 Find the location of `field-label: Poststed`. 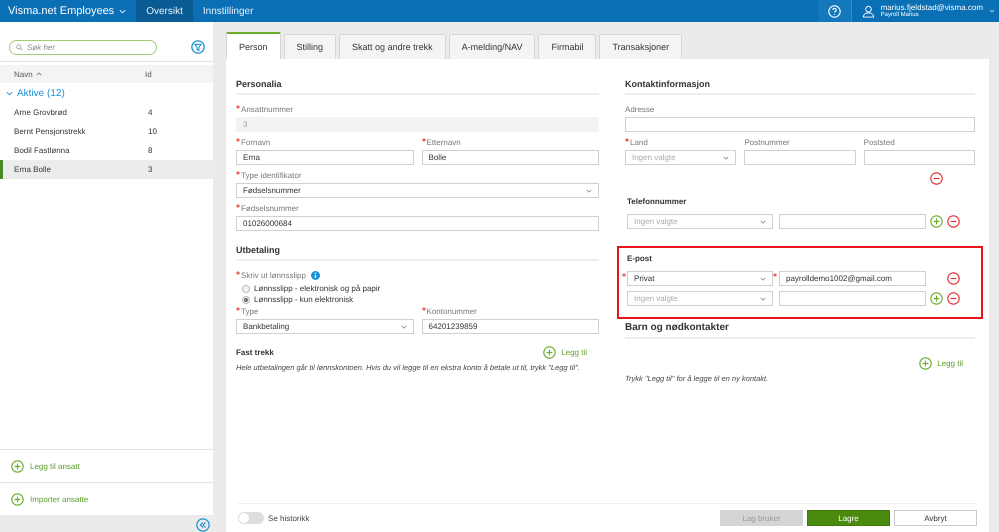

field-label: Poststed is located at coordinates (879, 142).